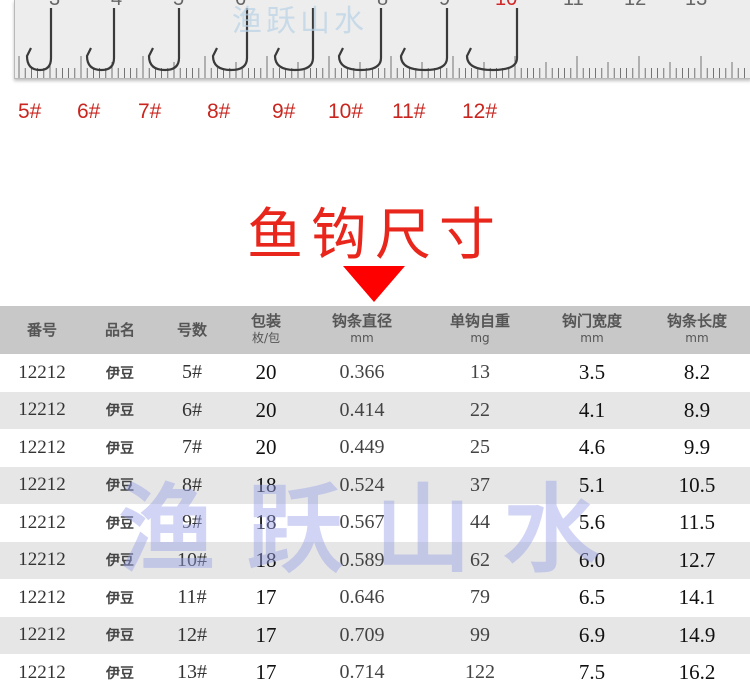 The width and height of the screenshot is (750, 694). Describe the element at coordinates (697, 409) in the screenshot. I see `table-cell-length: 8.9` at that location.